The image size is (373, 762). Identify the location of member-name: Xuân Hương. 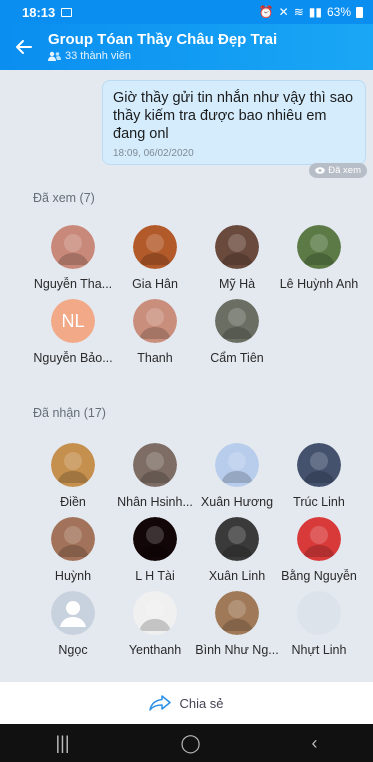
(237, 502).